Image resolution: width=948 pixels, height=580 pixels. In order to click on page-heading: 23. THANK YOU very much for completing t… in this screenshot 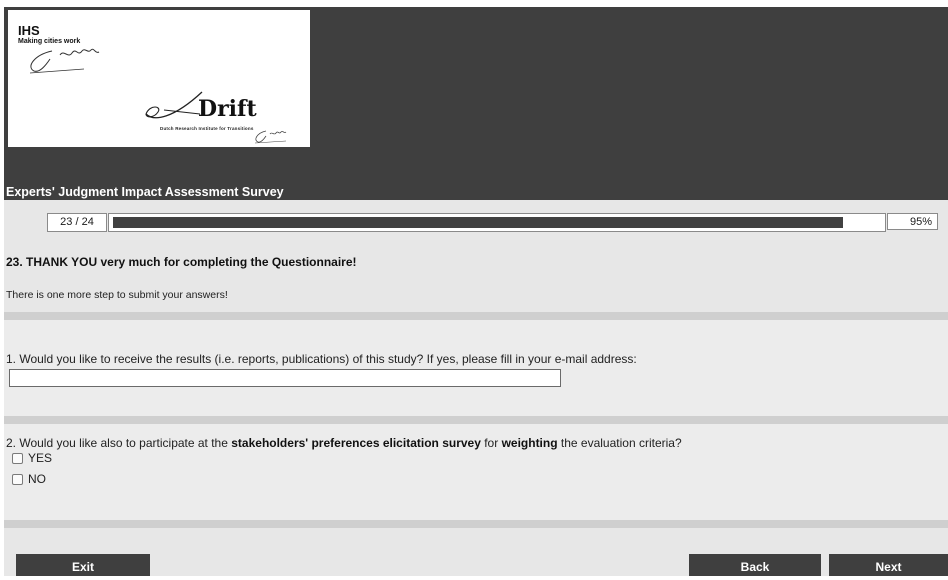, I will do `click(181, 262)`.